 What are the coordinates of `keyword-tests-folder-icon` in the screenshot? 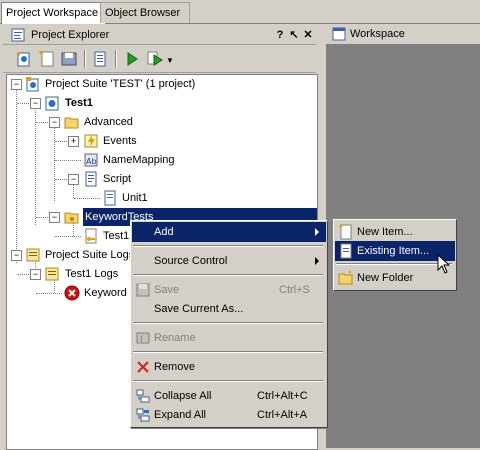 It's located at (71, 218).